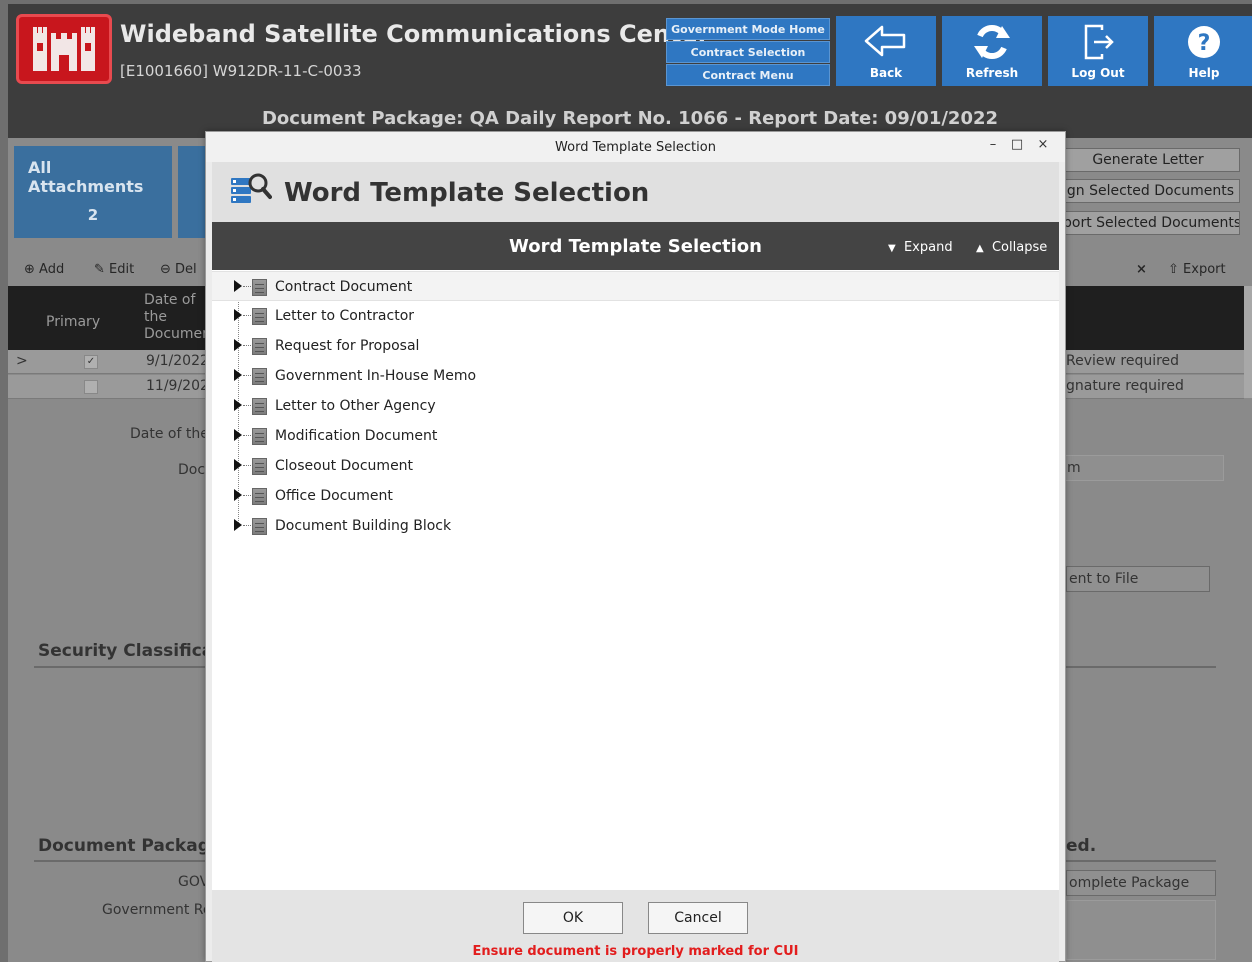 The height and width of the screenshot is (962, 1252). I want to click on help-label: Help, so click(1204, 73).